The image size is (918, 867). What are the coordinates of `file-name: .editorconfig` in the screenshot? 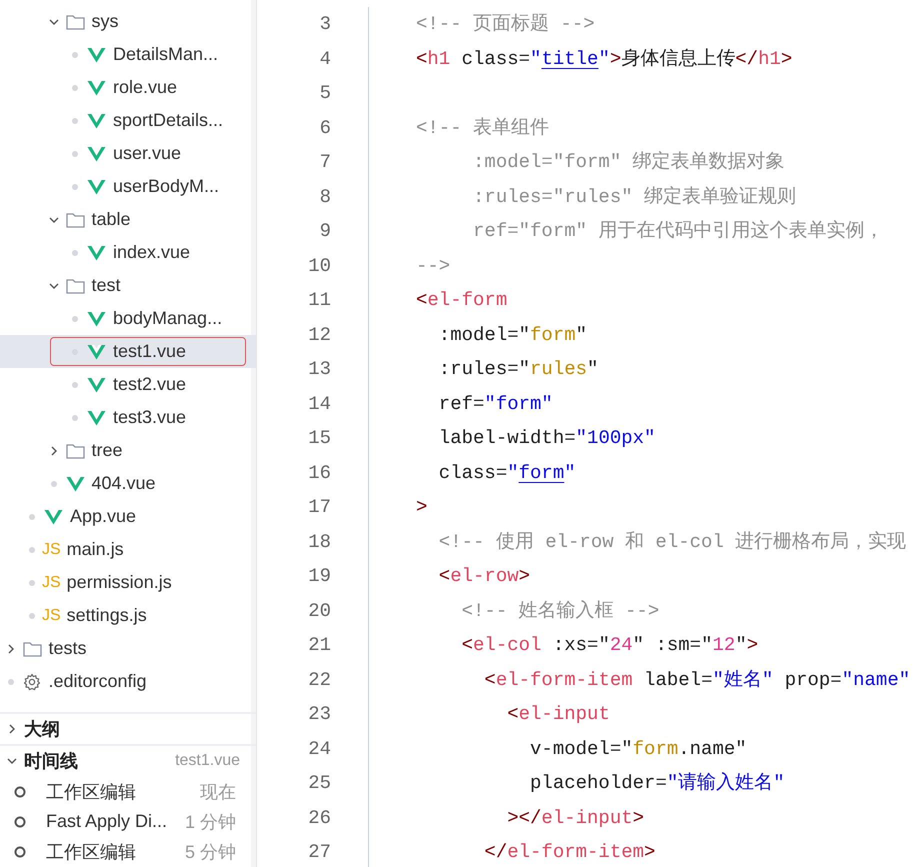 It's located at (97, 681).